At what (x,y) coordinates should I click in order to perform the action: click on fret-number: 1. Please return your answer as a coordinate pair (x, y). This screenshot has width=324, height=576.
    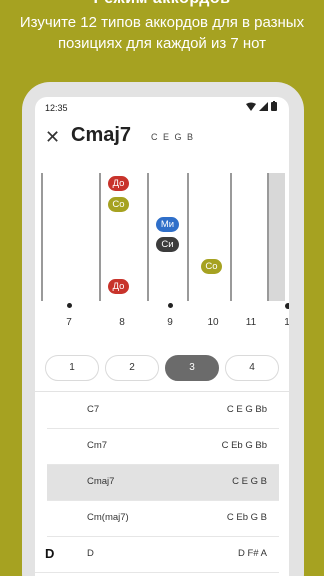
    Looking at the image, I should click on (286, 322).